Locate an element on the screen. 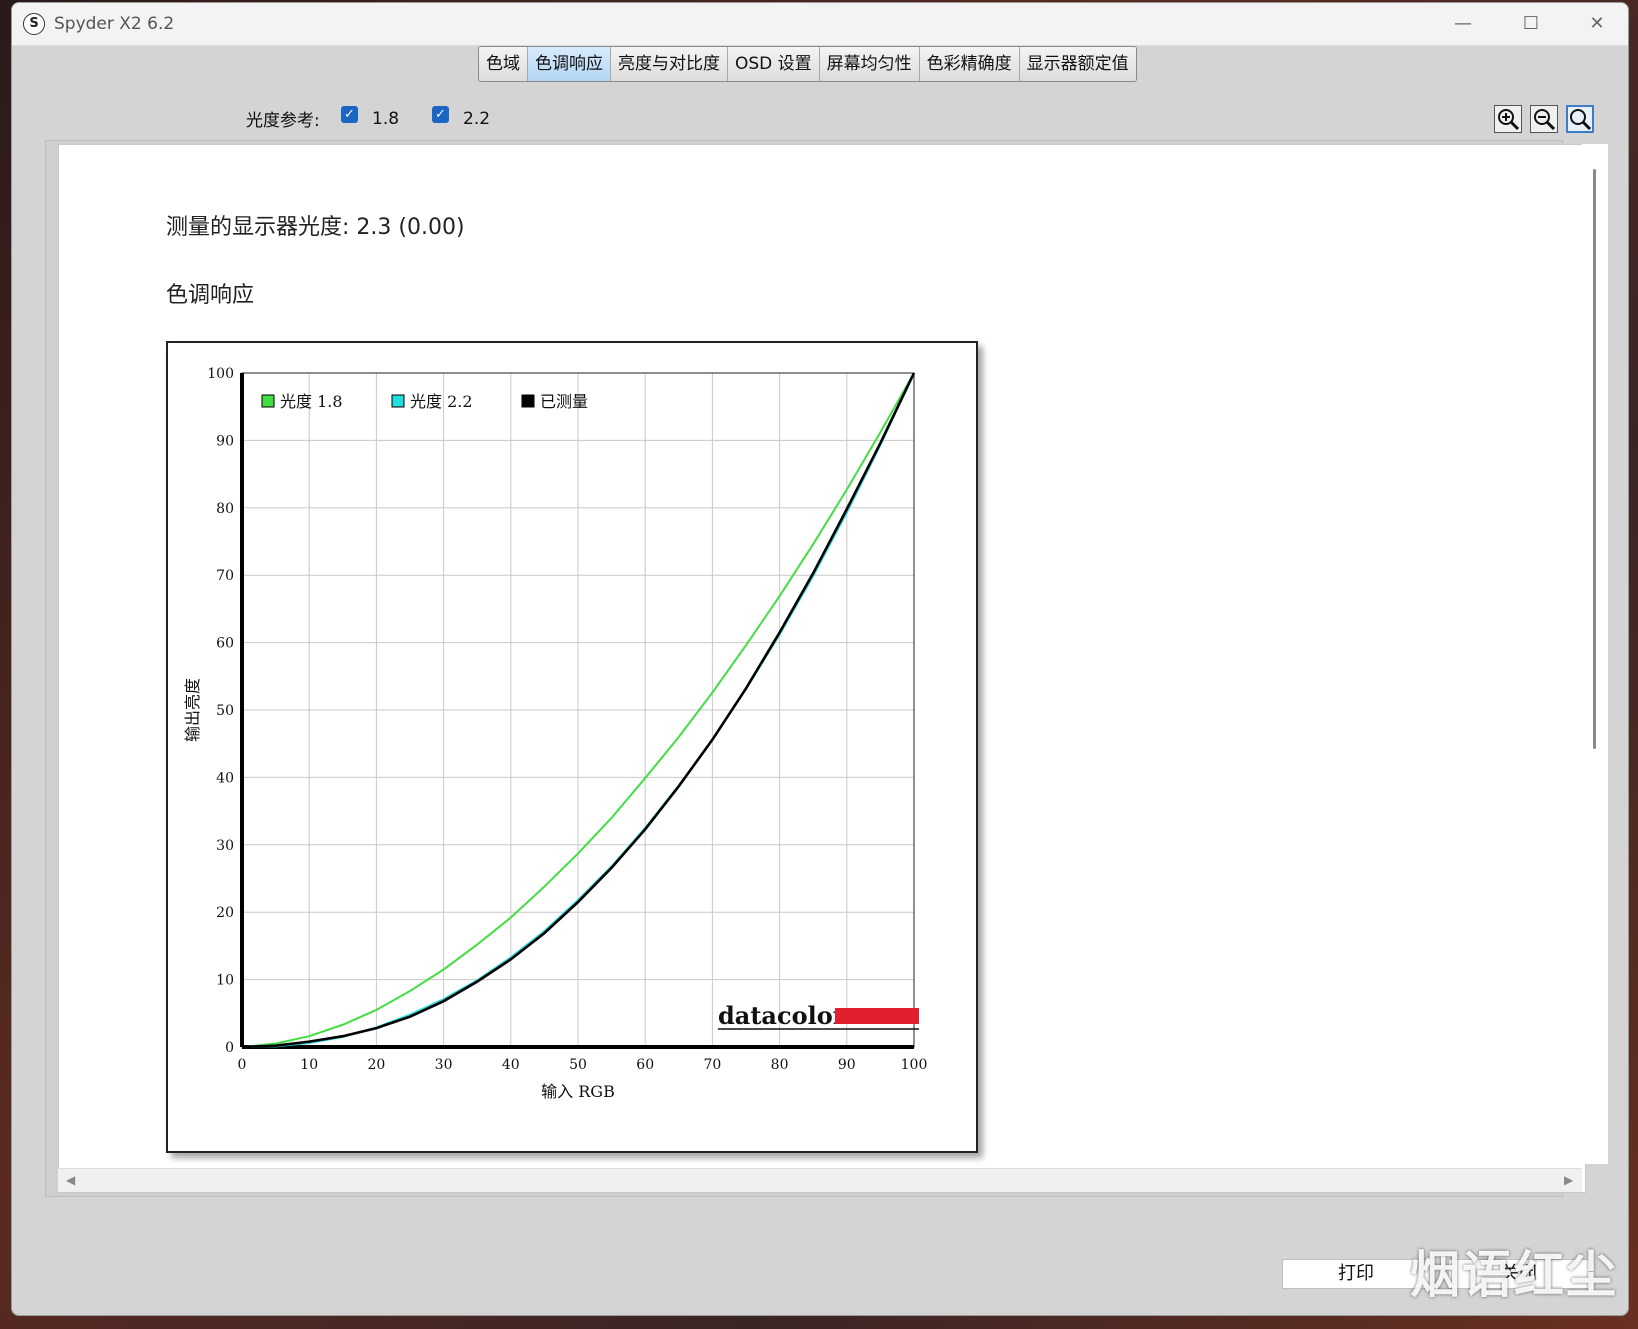 The width and height of the screenshot is (1638, 1329). y-tick-label: 90 is located at coordinates (225, 441).